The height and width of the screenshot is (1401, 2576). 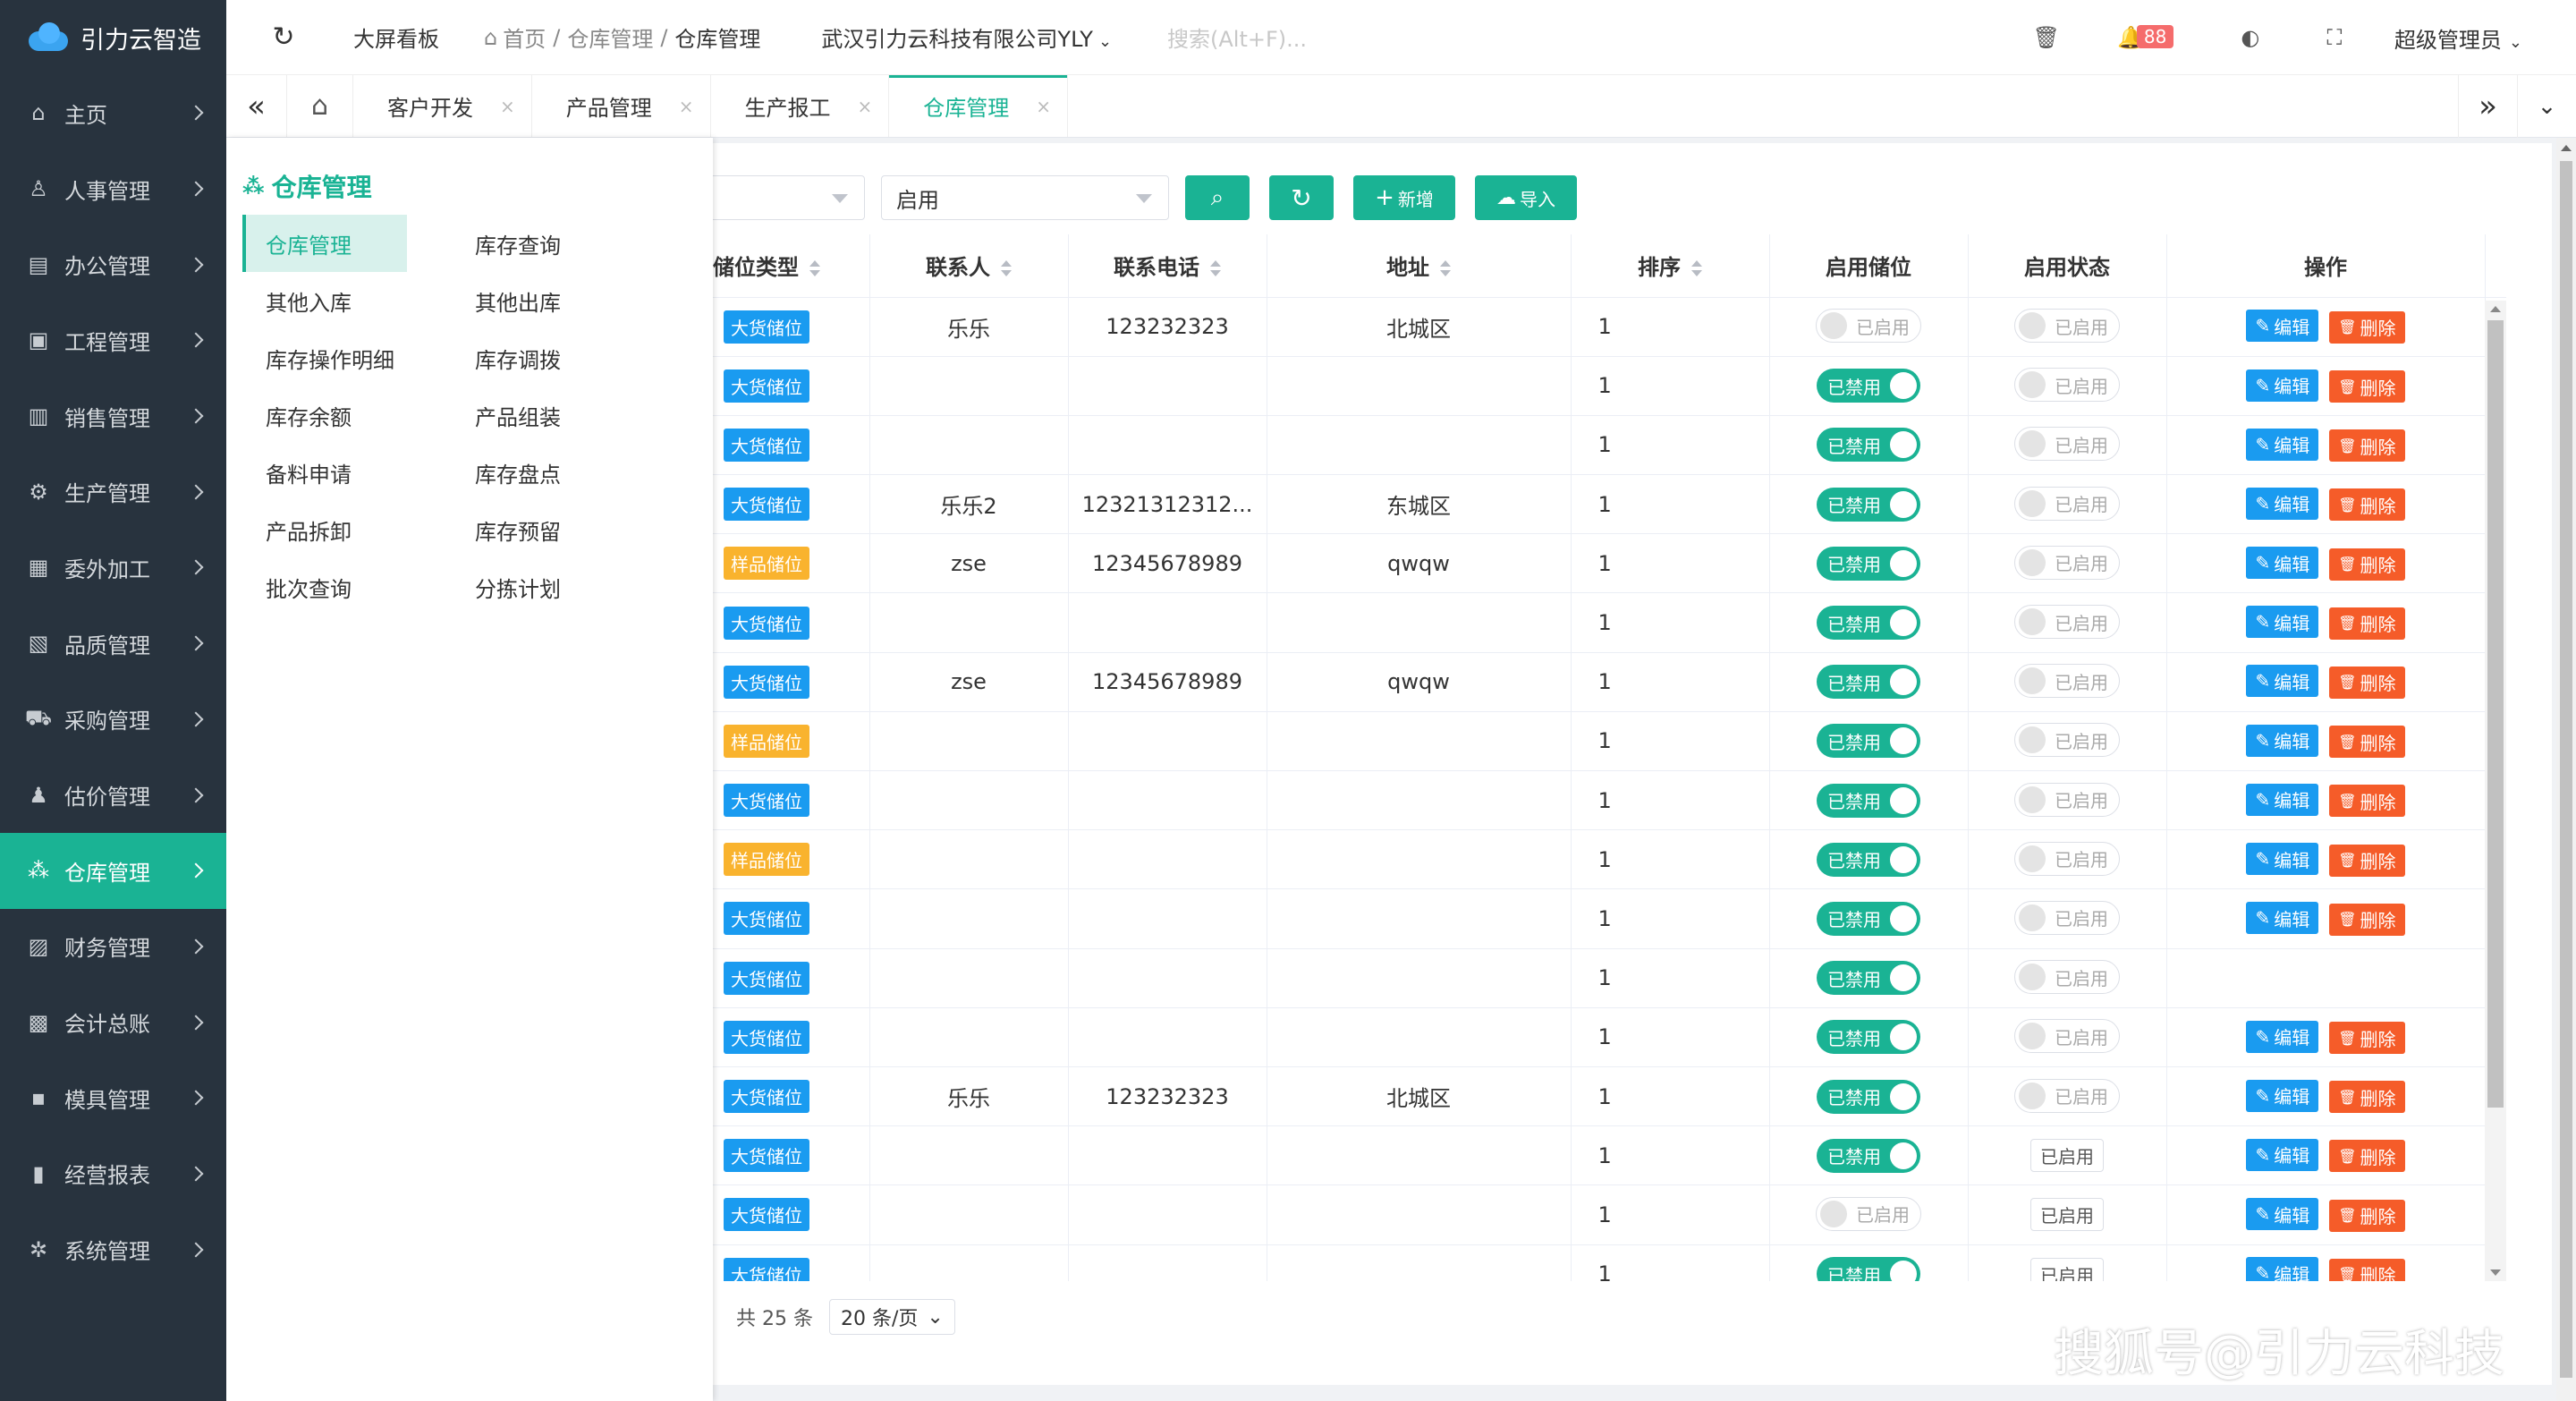 I want to click on dropdown-menu-item: 备料申请, so click(x=324, y=472).